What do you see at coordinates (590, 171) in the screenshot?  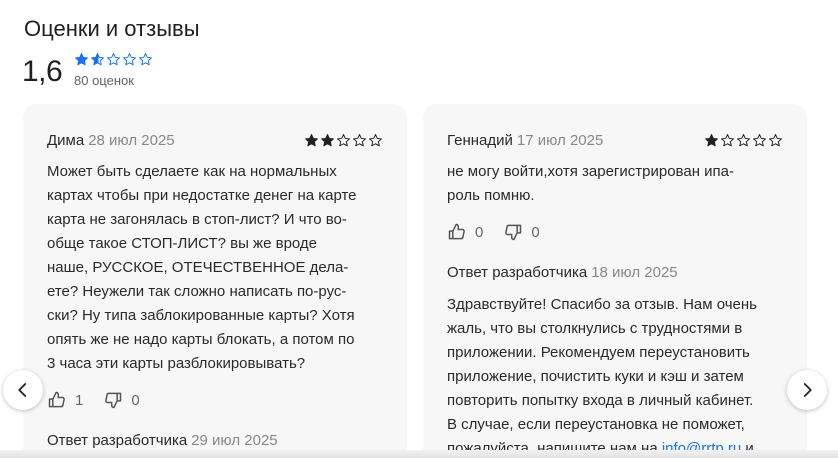 I see `review-text-line: не могу войти,хотя зарегистрирован ипа-` at bounding box center [590, 171].